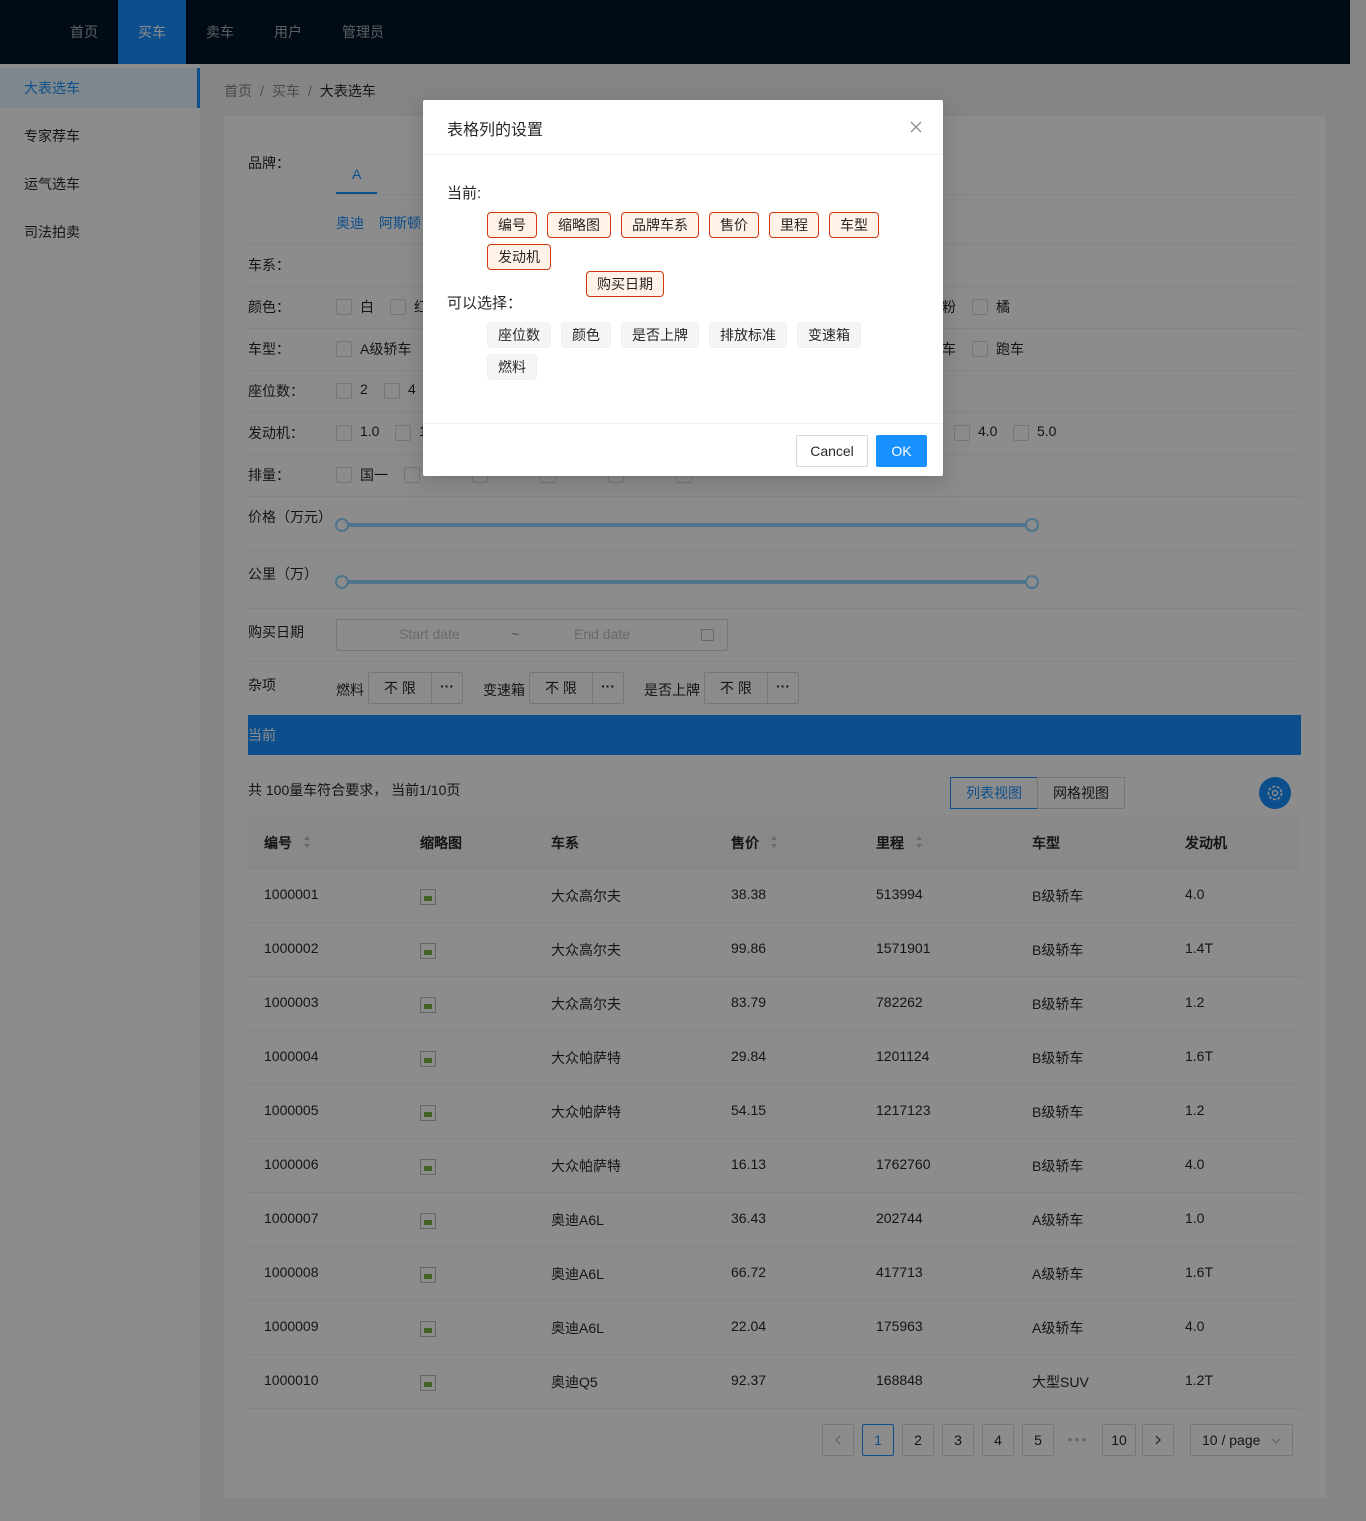  Describe the element at coordinates (683, 127) in the screenshot. I see `modal-header: 表格列的设置` at that location.